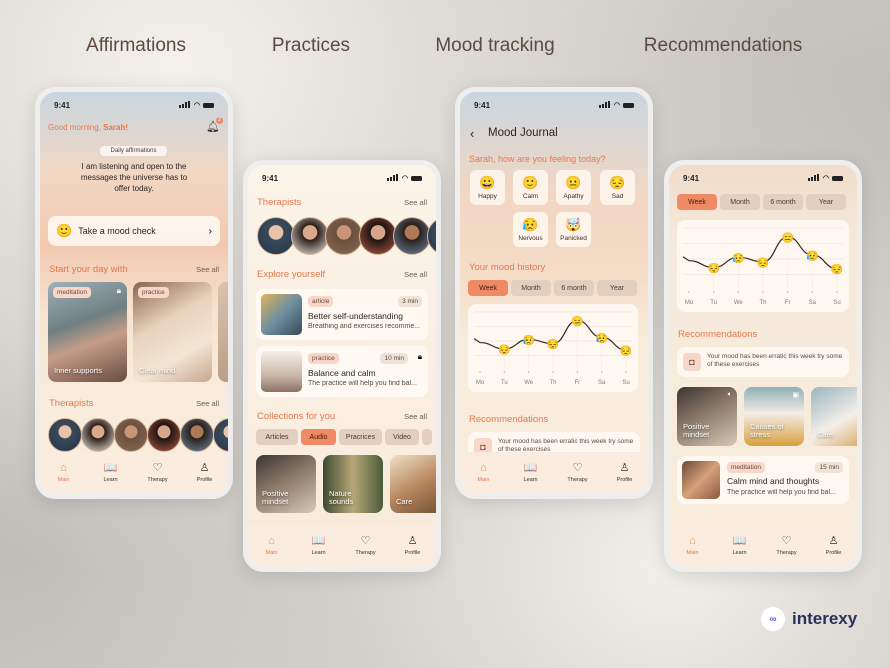 The image size is (890, 668). I want to click on back-button: ‹, so click(472, 133).